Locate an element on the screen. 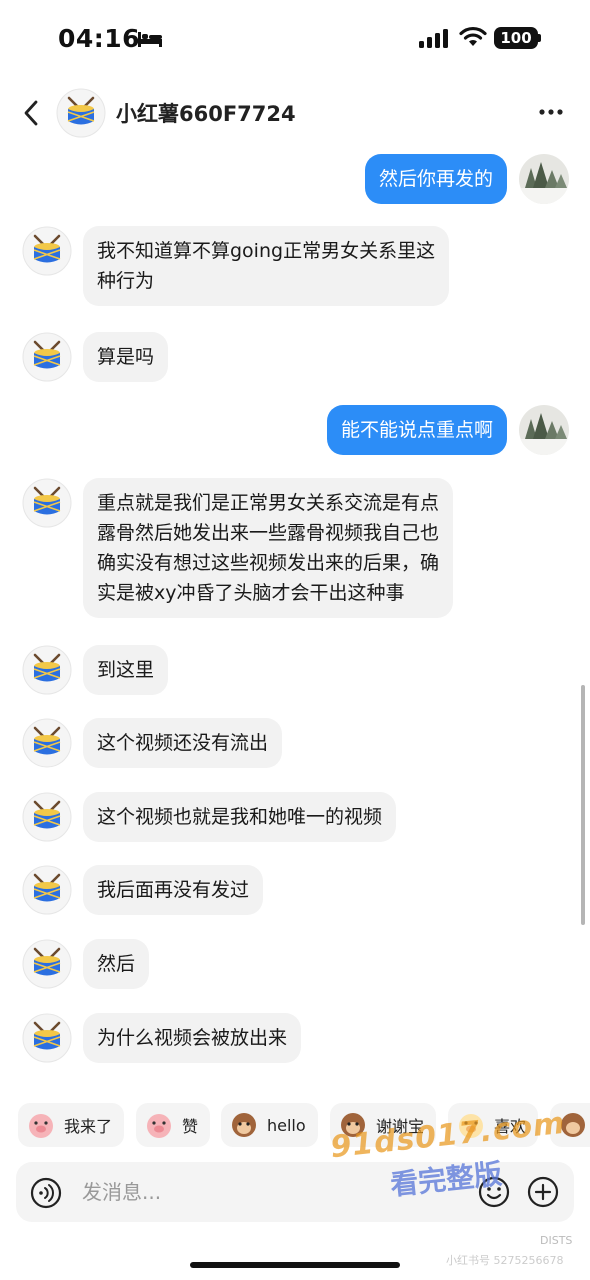 This screenshot has height=1280, width=590. contact-name: 小红薯660F7724 is located at coordinates (206, 114).